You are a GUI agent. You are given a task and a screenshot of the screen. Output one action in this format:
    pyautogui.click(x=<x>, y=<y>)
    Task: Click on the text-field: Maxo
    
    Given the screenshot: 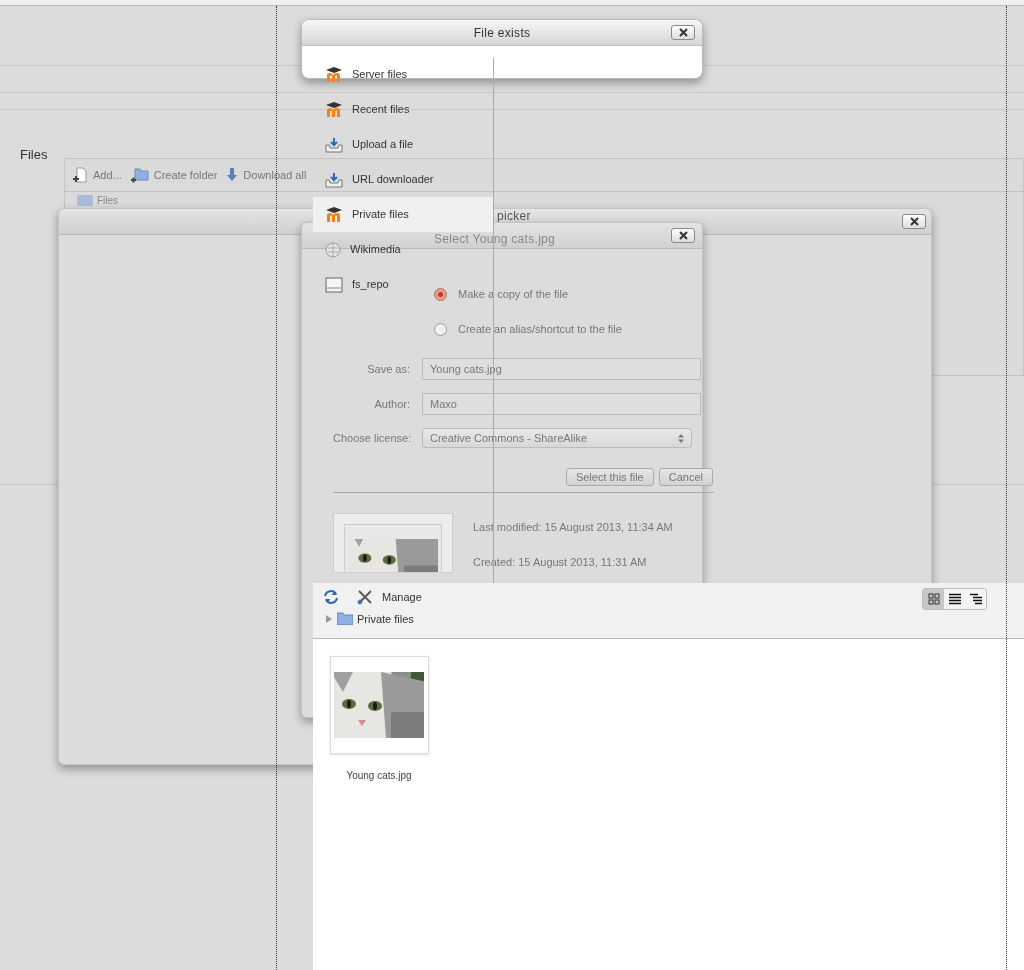 What is the action you would take?
    pyautogui.click(x=561, y=404)
    